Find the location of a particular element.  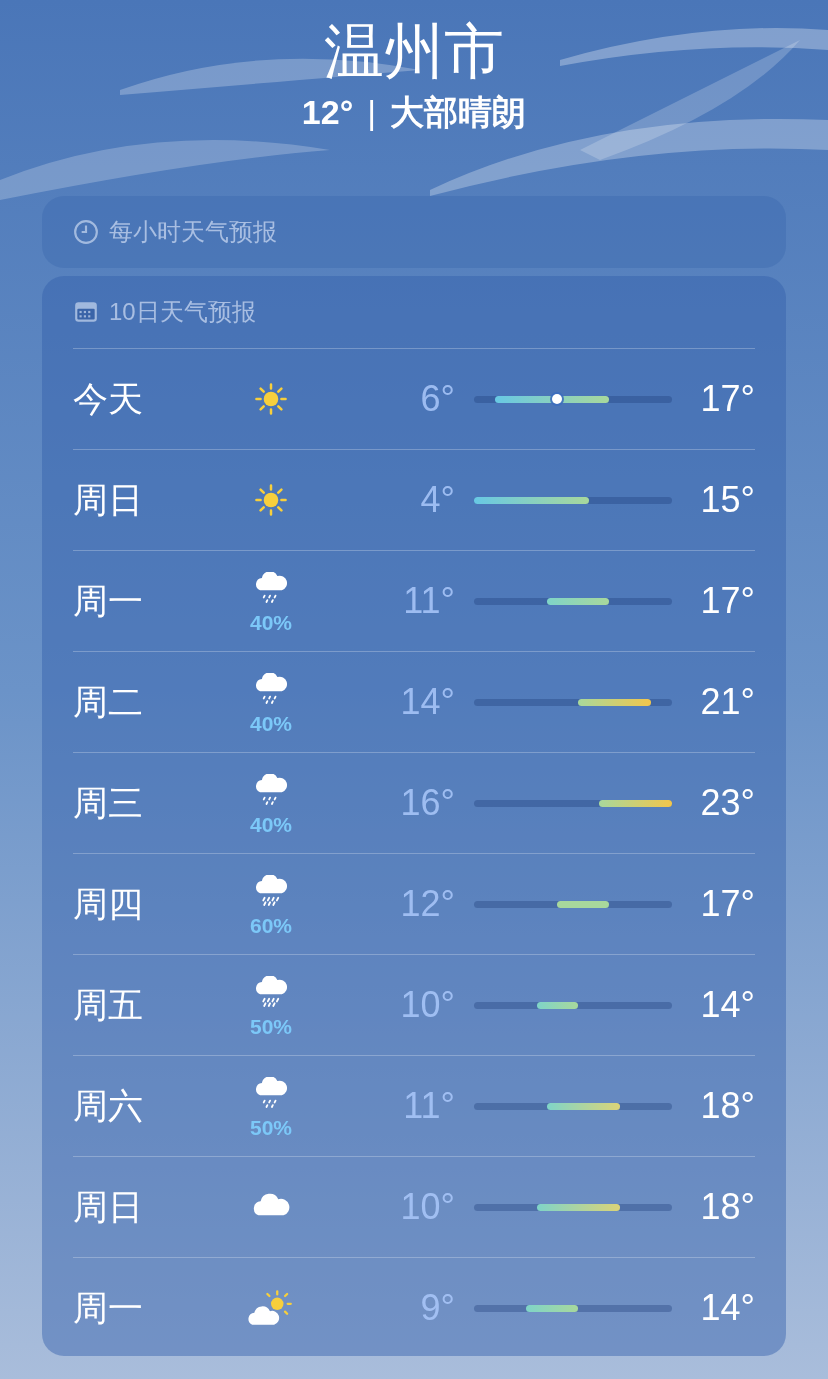

high-temperature: 15° is located at coordinates (727, 500).